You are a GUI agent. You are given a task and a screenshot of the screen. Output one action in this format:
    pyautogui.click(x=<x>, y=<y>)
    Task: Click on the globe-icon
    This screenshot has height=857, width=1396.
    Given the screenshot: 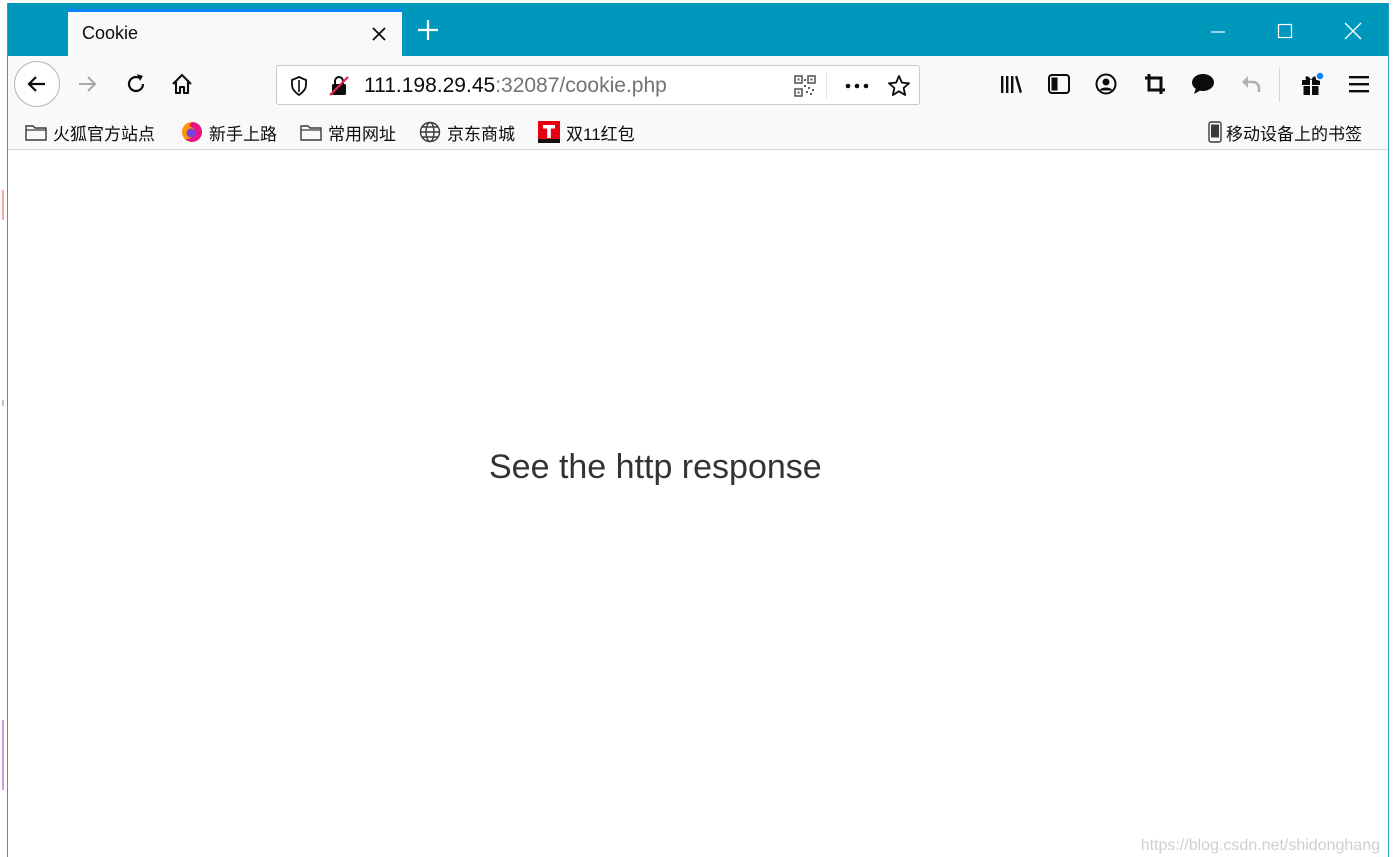 What is the action you would take?
    pyautogui.click(x=430, y=132)
    